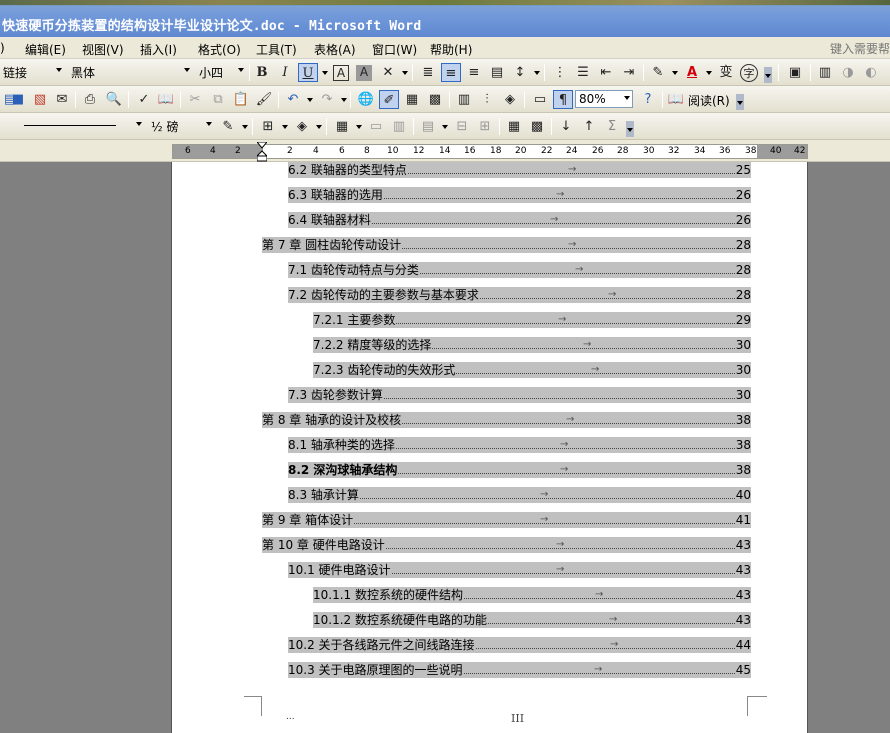  I want to click on toc-entry: 6.3 联轴器的选用 → 26, so click(519, 195).